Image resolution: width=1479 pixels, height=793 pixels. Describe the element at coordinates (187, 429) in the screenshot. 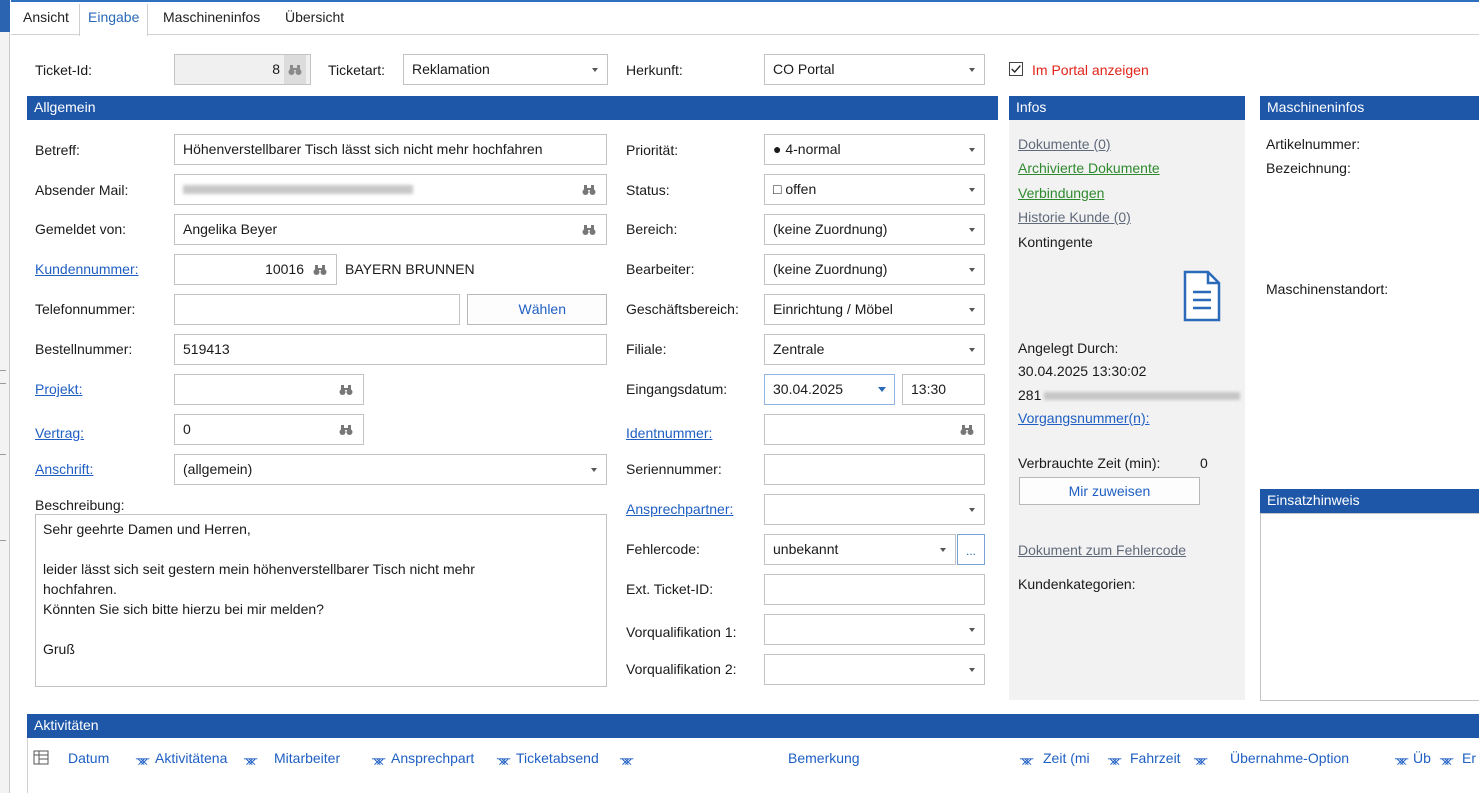

I see `vertrag-value: 0` at that location.